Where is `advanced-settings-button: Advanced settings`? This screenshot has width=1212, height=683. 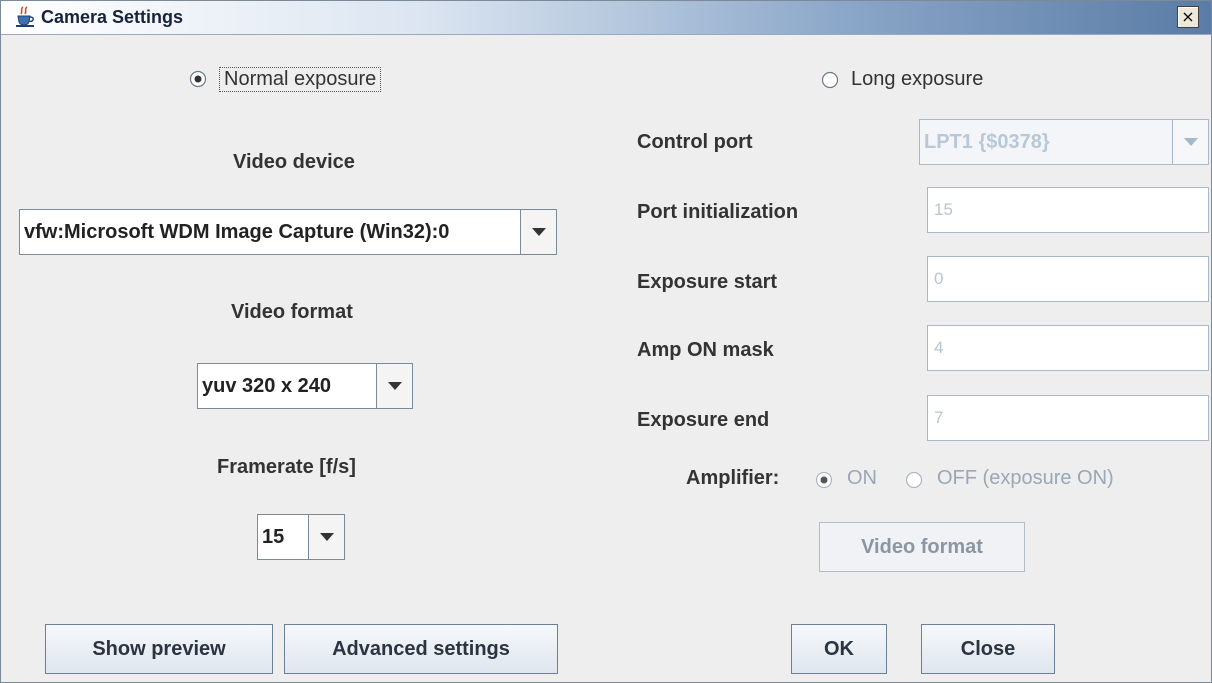 advanced-settings-button: Advanced settings is located at coordinates (421, 649).